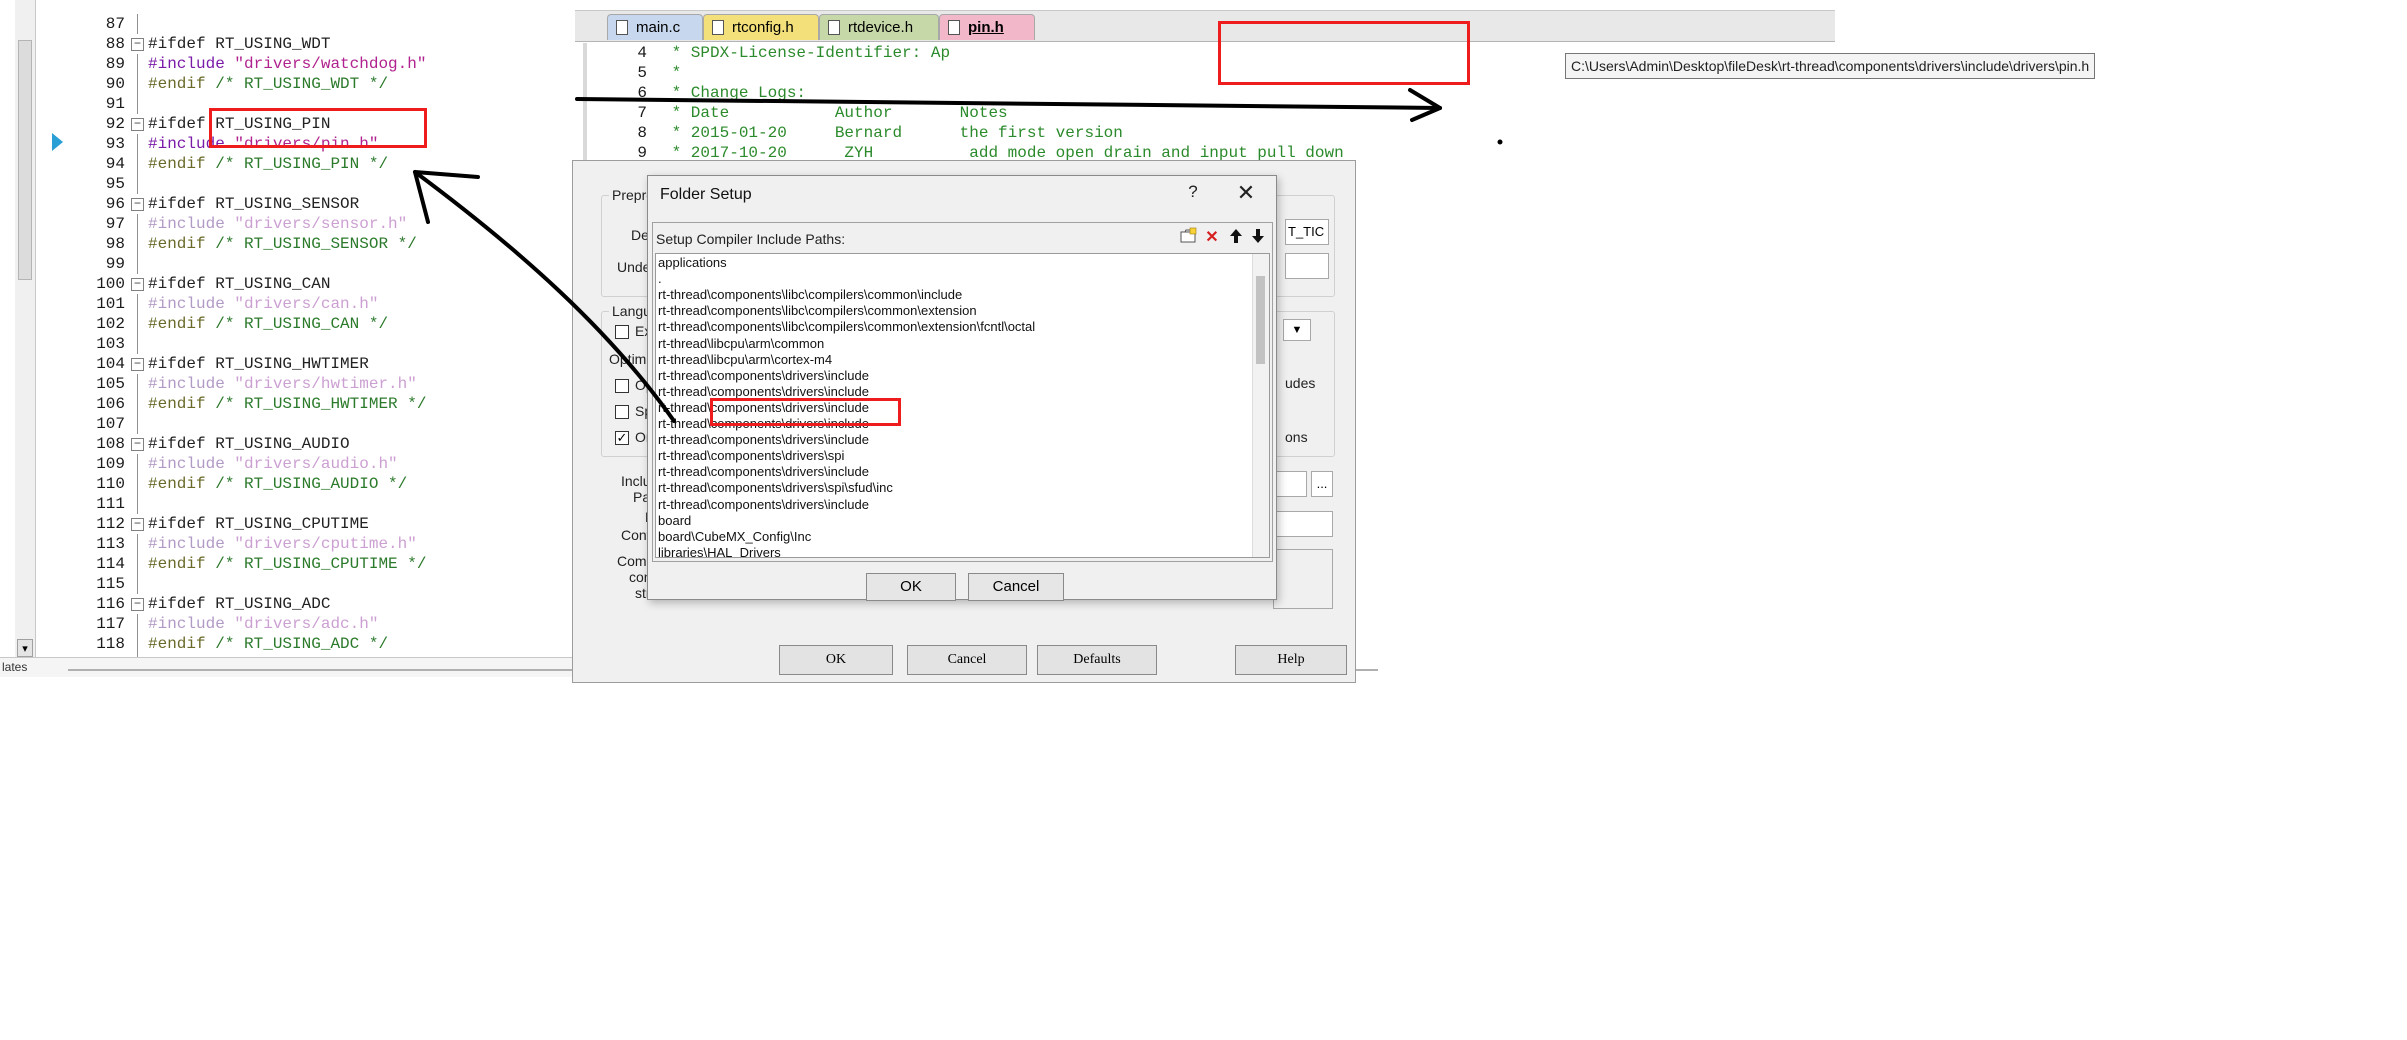 This screenshot has width=2407, height=1040. What do you see at coordinates (1425, 105) in the screenshot?
I see `arrowhead-right-icon` at bounding box center [1425, 105].